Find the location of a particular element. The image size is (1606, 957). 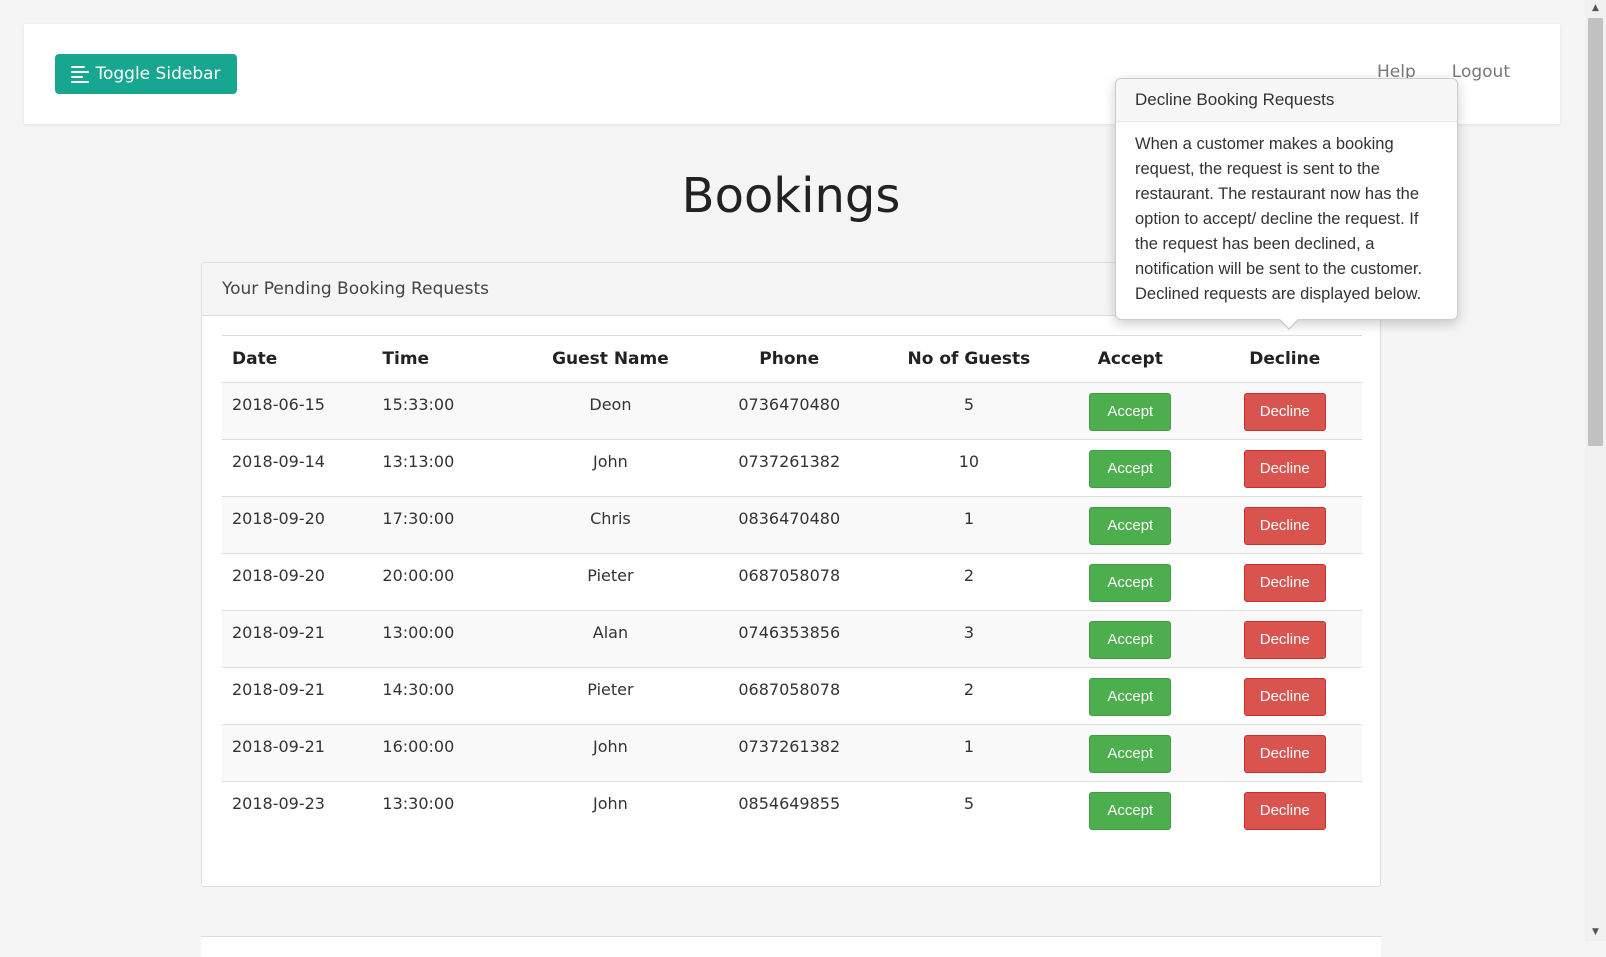

cell-phone: 0746353856 is located at coordinates (789, 639).